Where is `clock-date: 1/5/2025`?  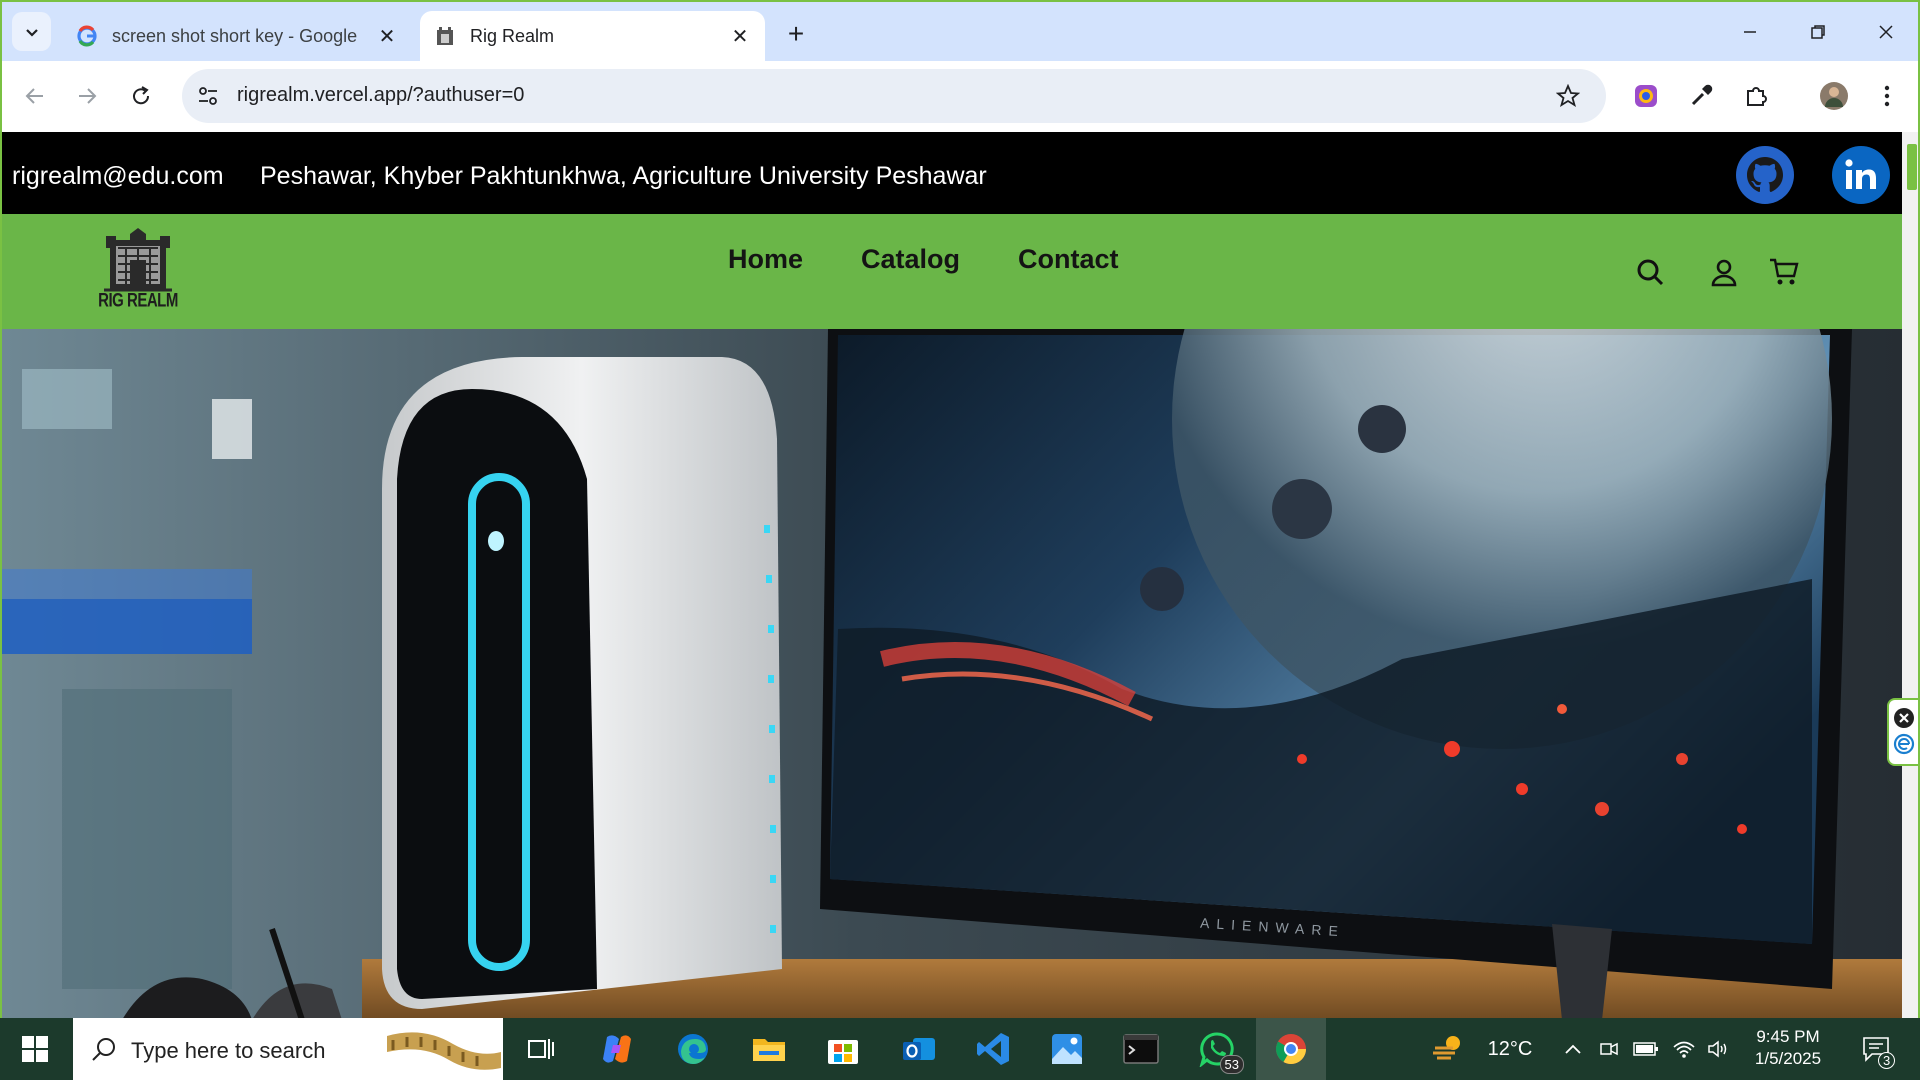
clock-date: 1/5/2025 is located at coordinates (1788, 1058).